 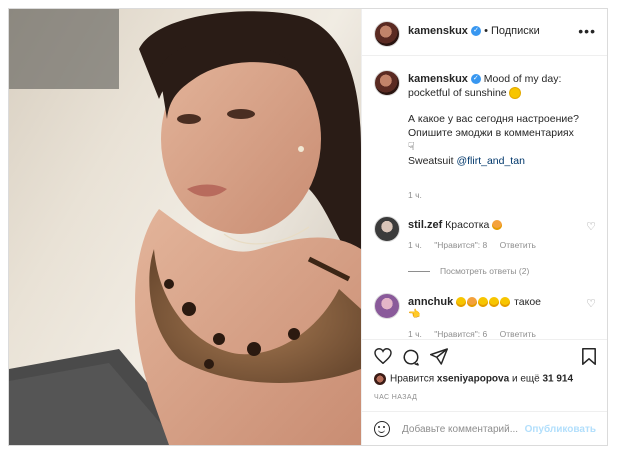 What do you see at coordinates (483, 302) in the screenshot?
I see `smiling-emoji-icon` at bounding box center [483, 302].